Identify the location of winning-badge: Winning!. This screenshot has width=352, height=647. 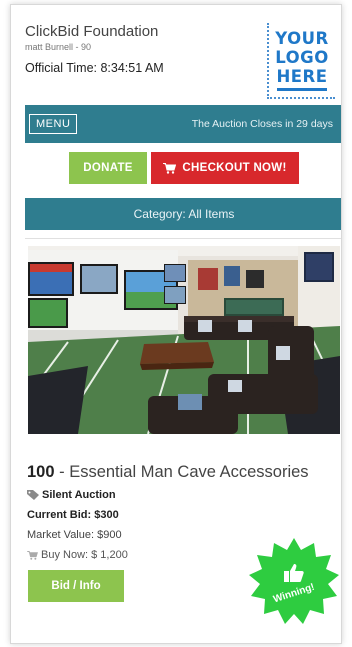
(294, 583).